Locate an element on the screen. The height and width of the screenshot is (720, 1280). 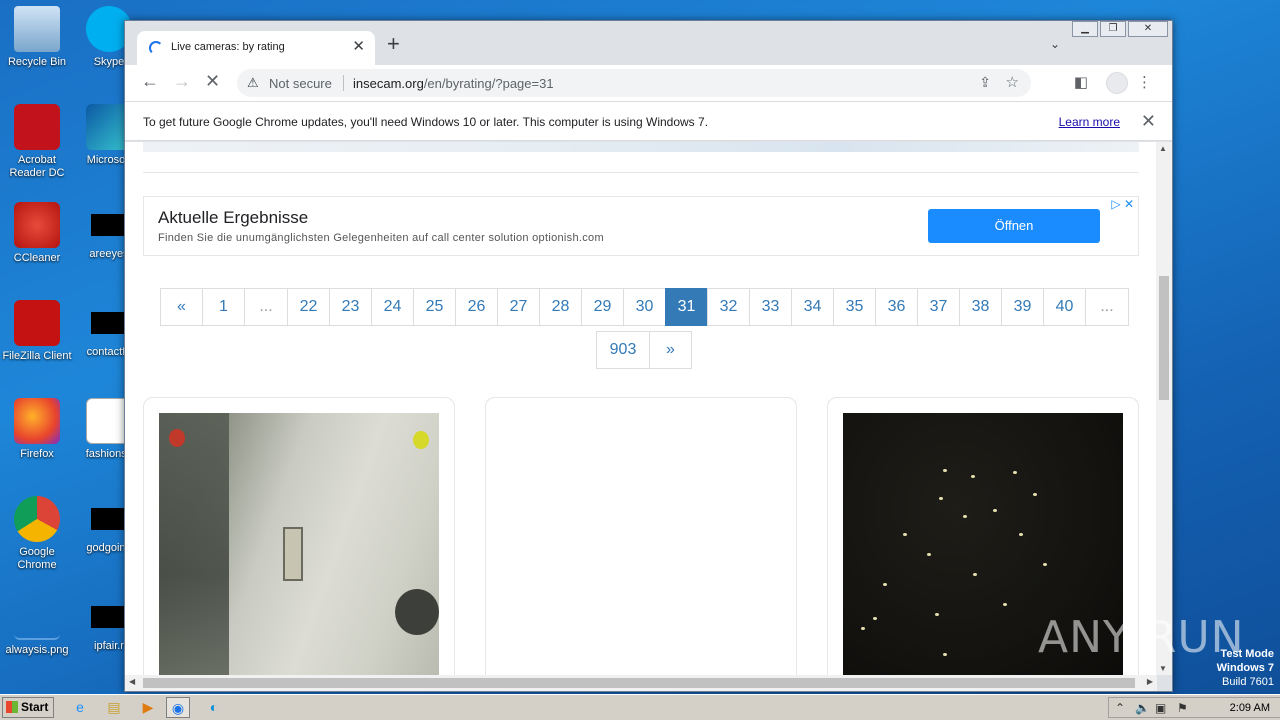
desktop-icon-10: Google Chrome is located at coordinates (37, 534).